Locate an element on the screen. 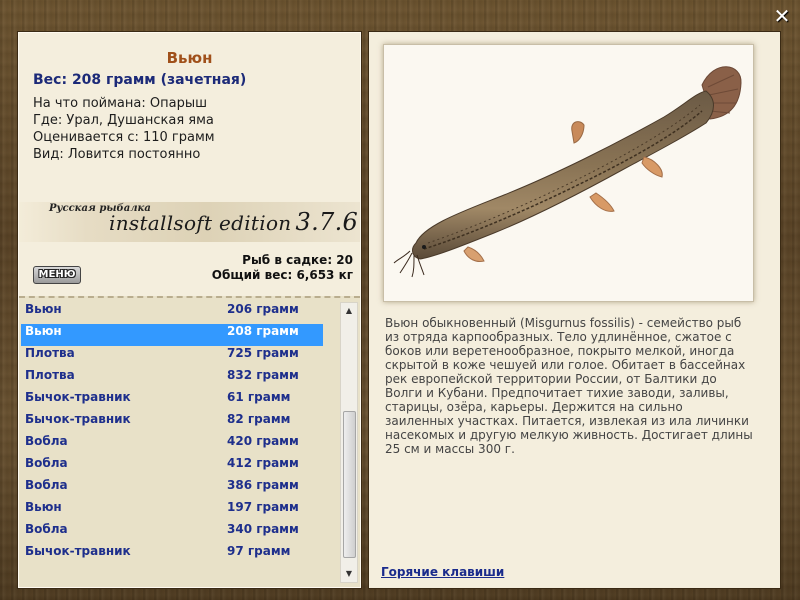 The image size is (800, 600). fish-list-row: Вобла 386 грамм is located at coordinates (172, 489).